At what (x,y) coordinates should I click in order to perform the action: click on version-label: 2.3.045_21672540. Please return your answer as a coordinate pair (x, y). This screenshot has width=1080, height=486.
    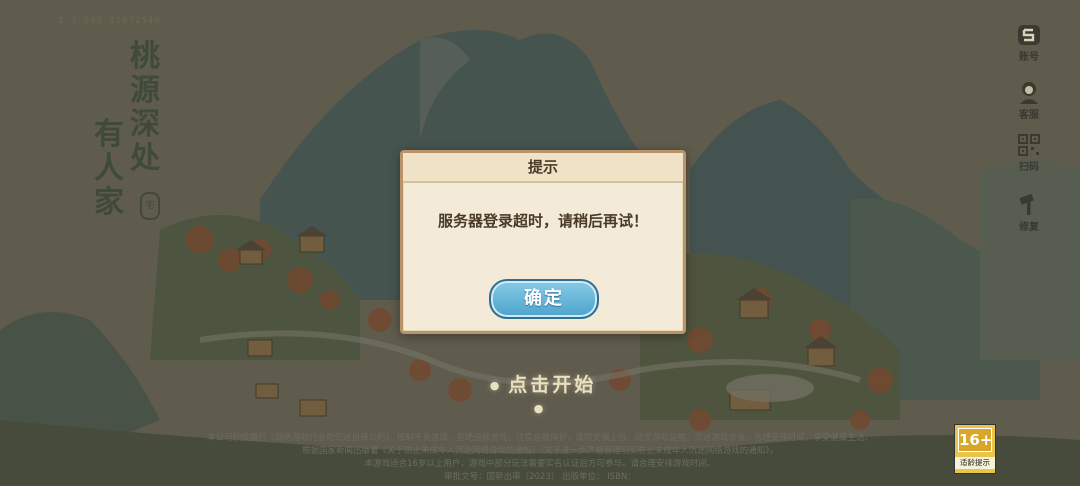
    Looking at the image, I should click on (109, 21).